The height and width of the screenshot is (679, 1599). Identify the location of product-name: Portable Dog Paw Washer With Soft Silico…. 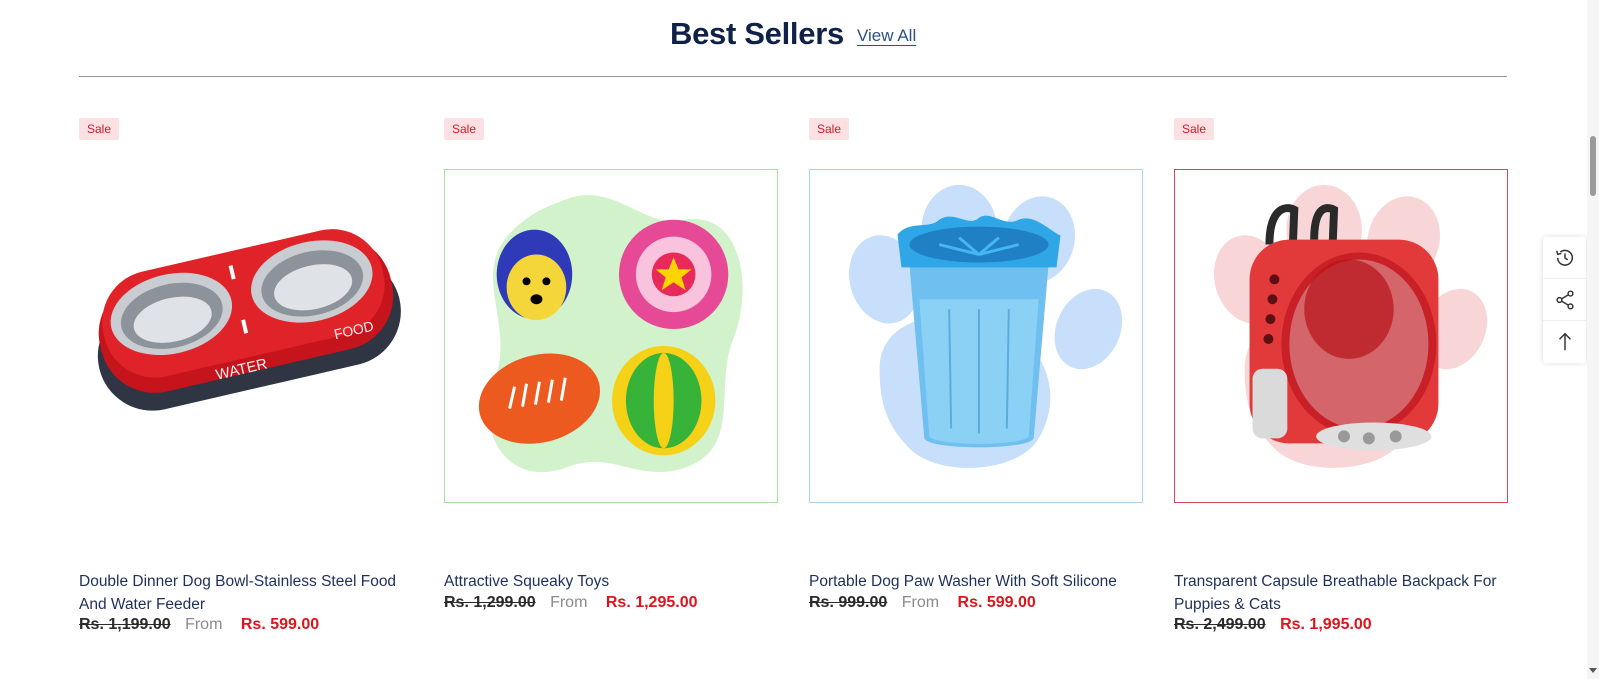
(976, 581).